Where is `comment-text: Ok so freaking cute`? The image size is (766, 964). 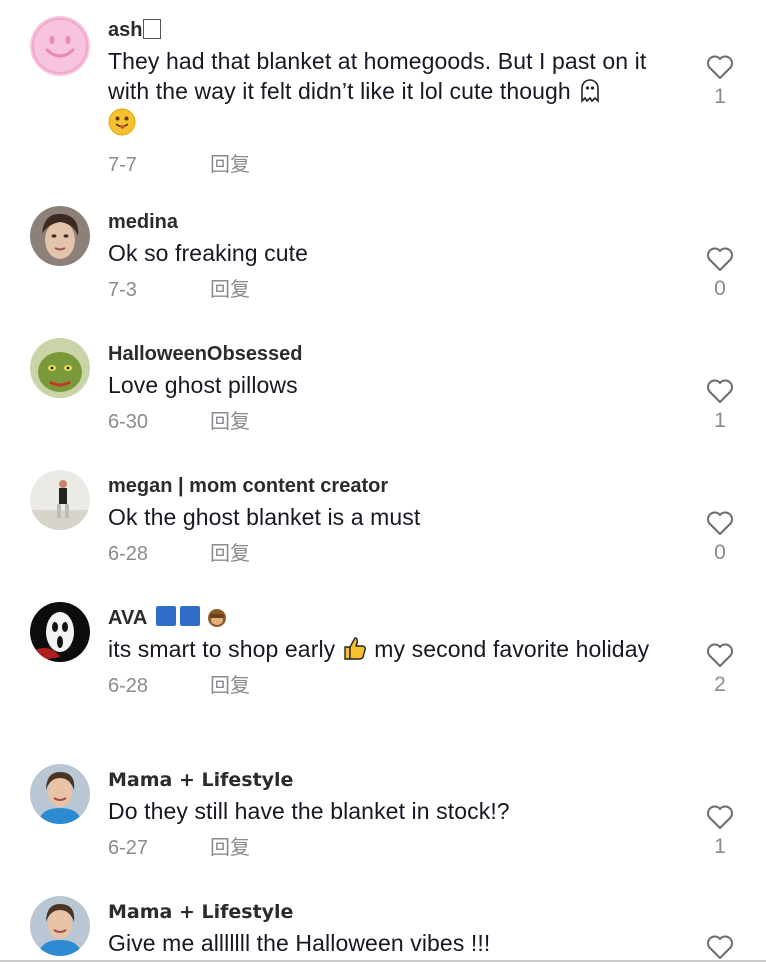 comment-text: Ok so freaking cute is located at coordinates (208, 253).